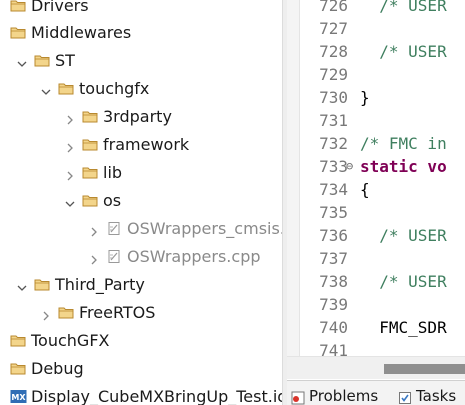 This screenshot has width=465, height=405. What do you see at coordinates (100, 284) in the screenshot?
I see `tree-item-label: Third_Party` at bounding box center [100, 284].